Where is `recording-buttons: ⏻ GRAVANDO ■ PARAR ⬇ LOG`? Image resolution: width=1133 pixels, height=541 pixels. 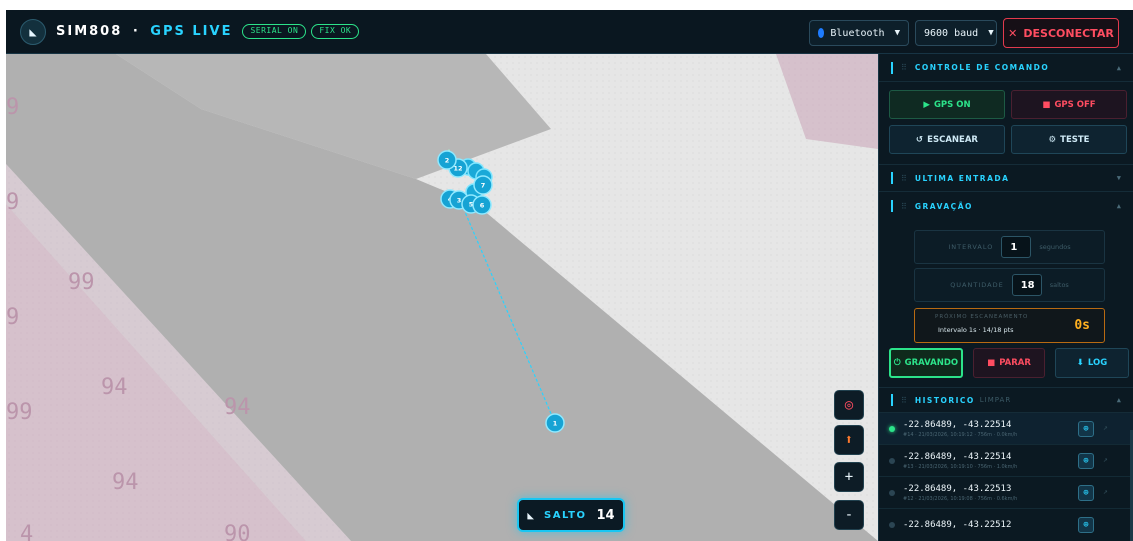 recording-buttons: ⏻ GRAVANDO ■ PARAR ⬇ LOG is located at coordinates (1006, 363).